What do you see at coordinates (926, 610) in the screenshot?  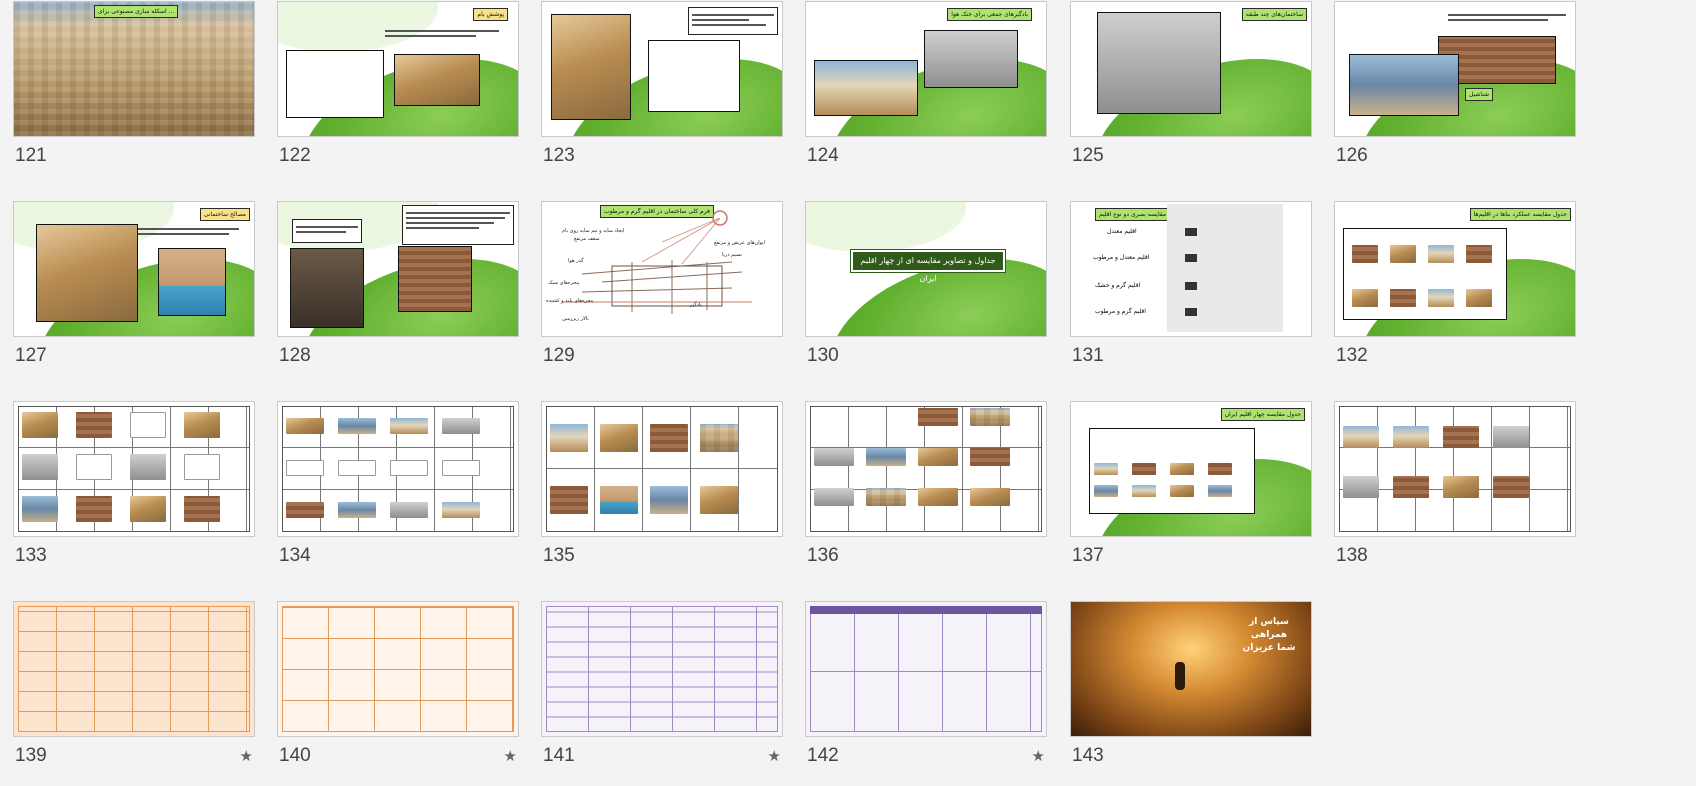 I see `table-header` at bounding box center [926, 610].